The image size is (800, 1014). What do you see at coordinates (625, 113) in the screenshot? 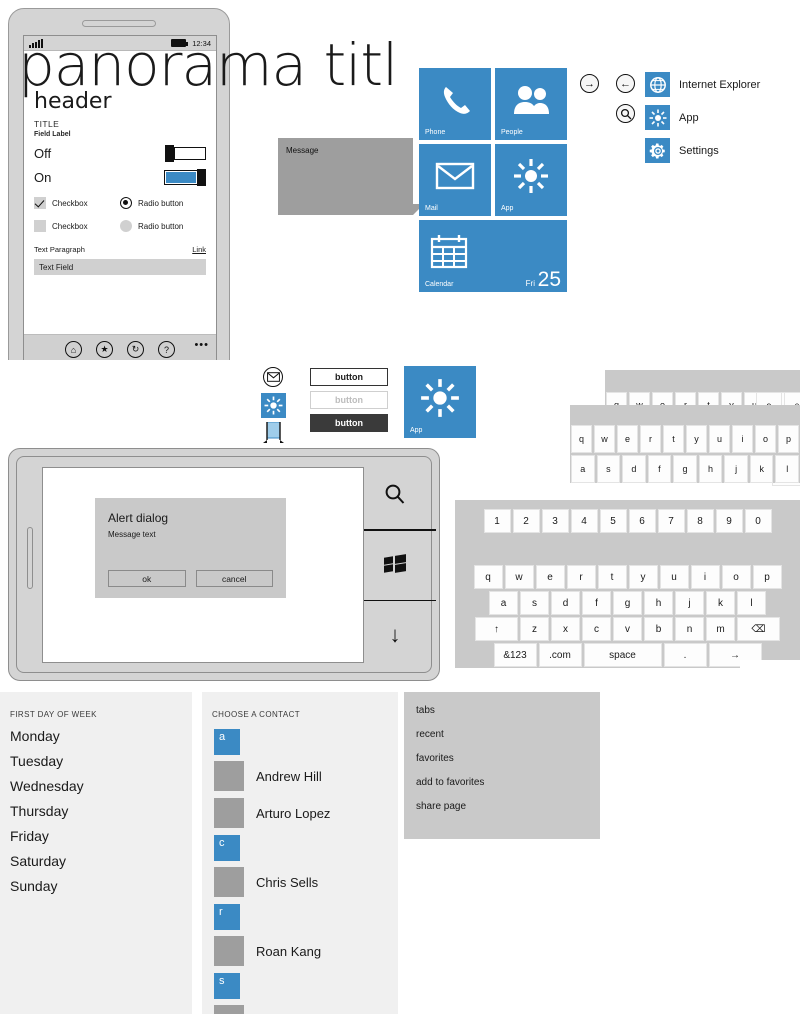
I see `search-circle-button` at bounding box center [625, 113].